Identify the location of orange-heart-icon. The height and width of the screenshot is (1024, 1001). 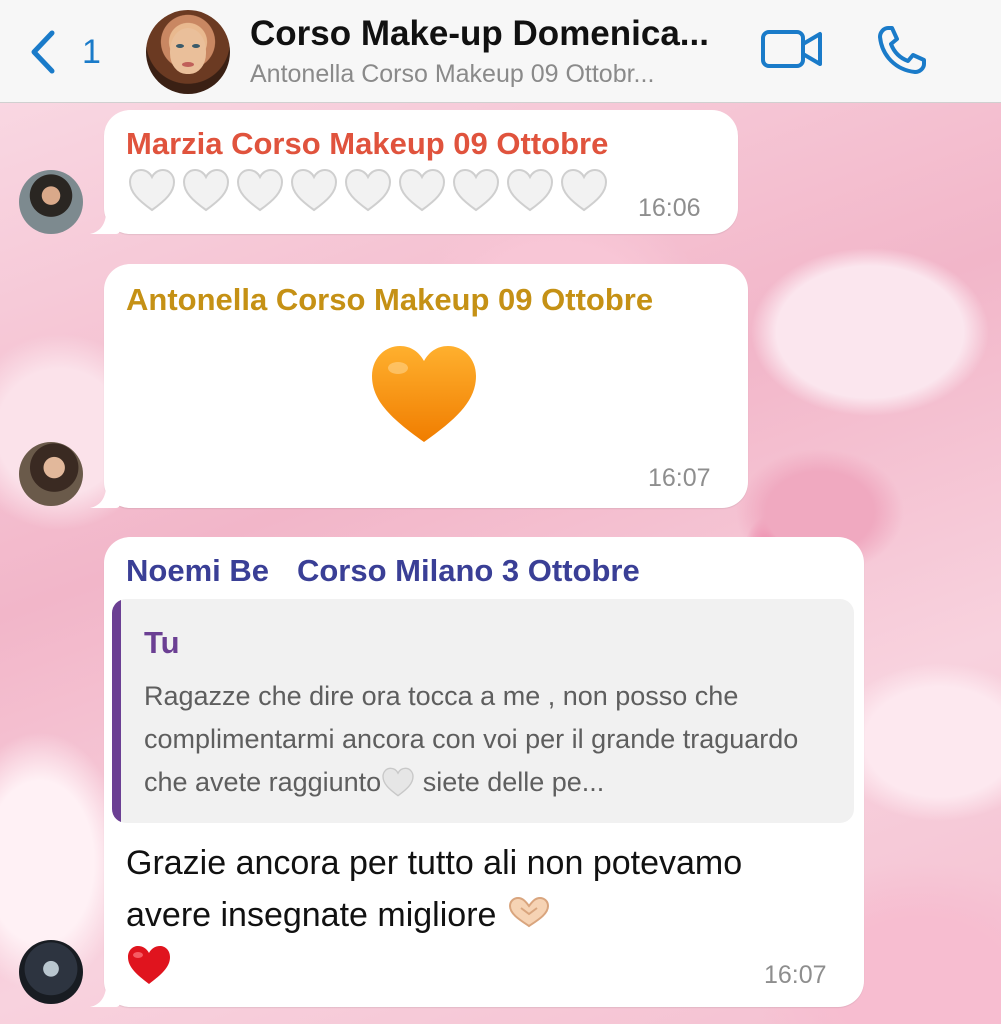
(424, 394).